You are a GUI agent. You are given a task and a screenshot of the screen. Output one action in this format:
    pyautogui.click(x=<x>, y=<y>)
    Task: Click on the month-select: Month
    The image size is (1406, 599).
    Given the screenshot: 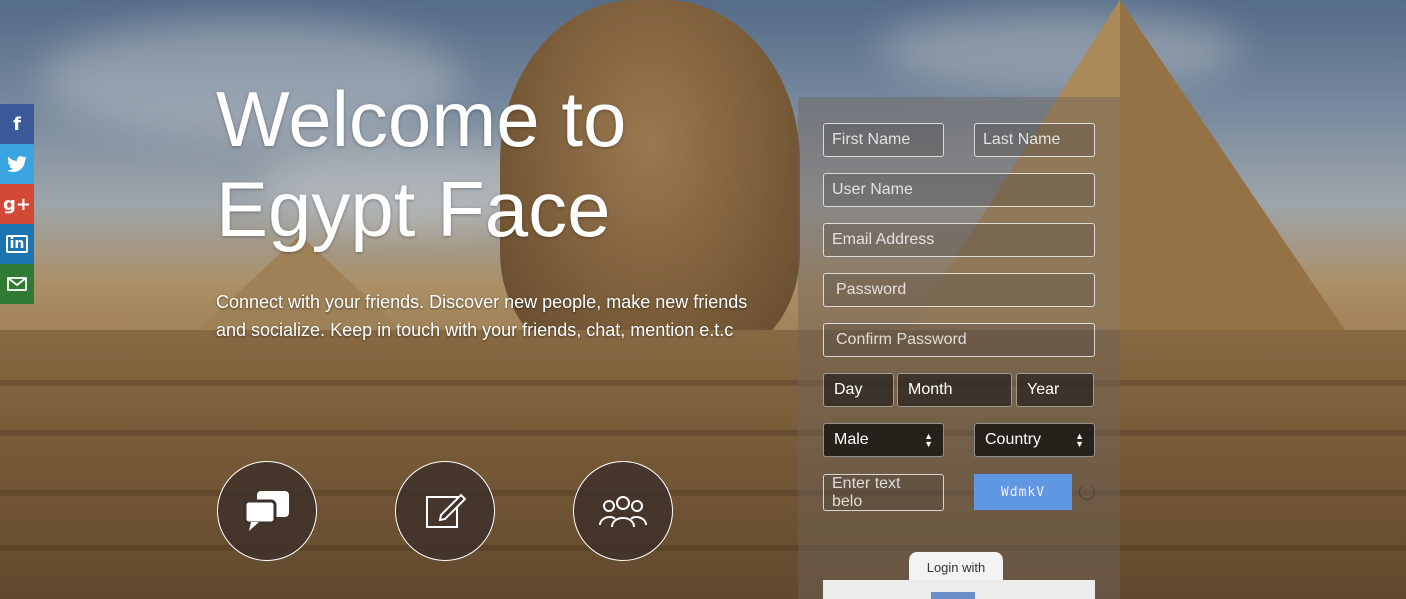 What is the action you would take?
    pyautogui.click(x=954, y=390)
    